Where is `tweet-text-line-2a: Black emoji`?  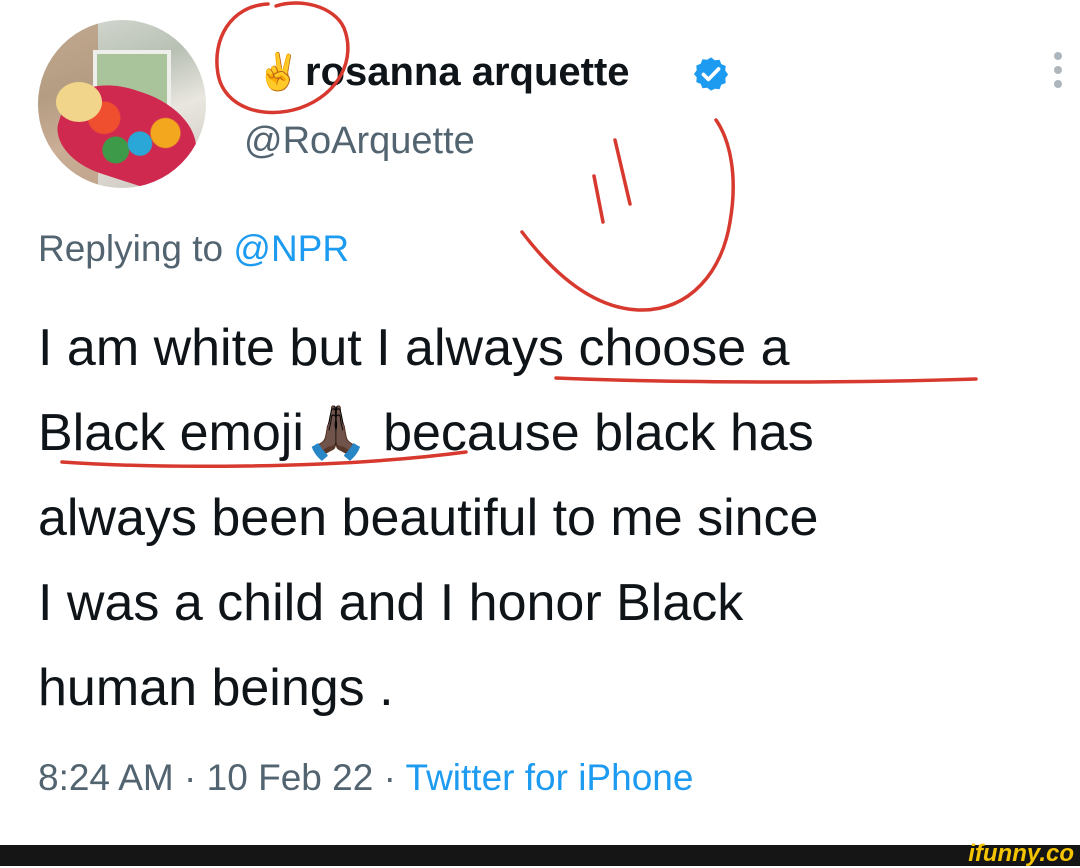
tweet-text-line-2a: Black emoji is located at coordinates (171, 433).